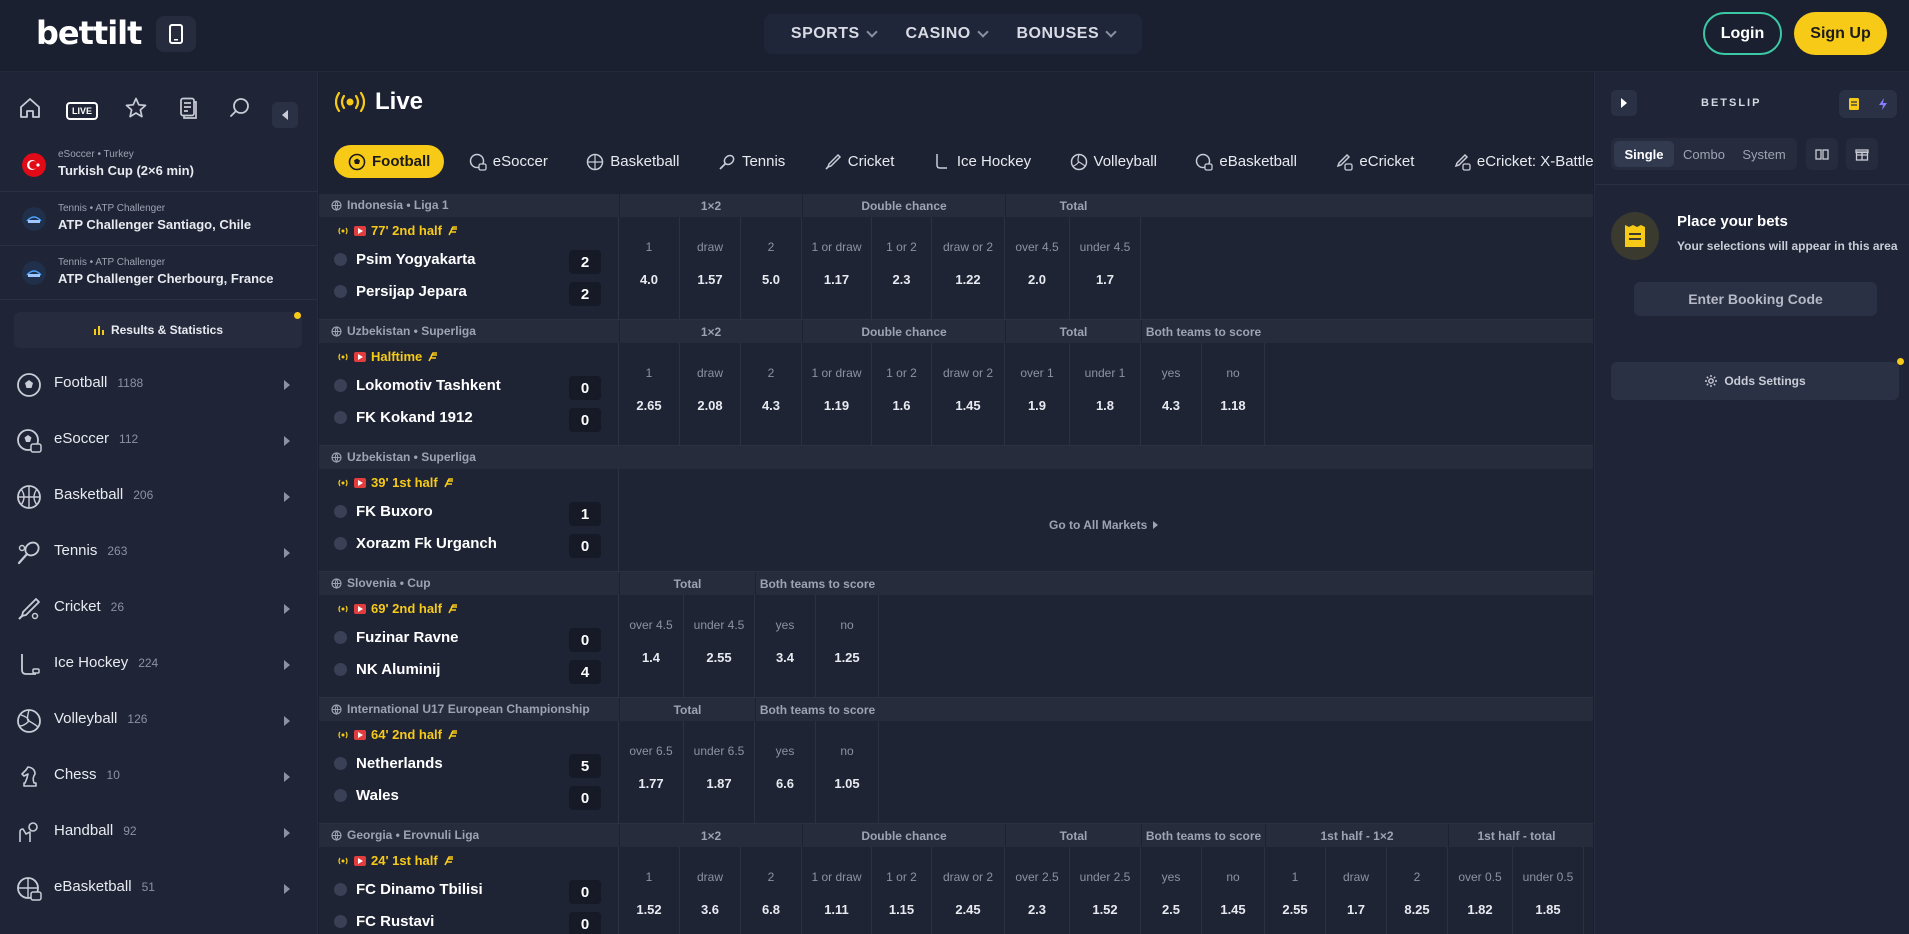  I want to click on sidebar-sport-ice-hockey: Ice Hockey 224, so click(159, 664).